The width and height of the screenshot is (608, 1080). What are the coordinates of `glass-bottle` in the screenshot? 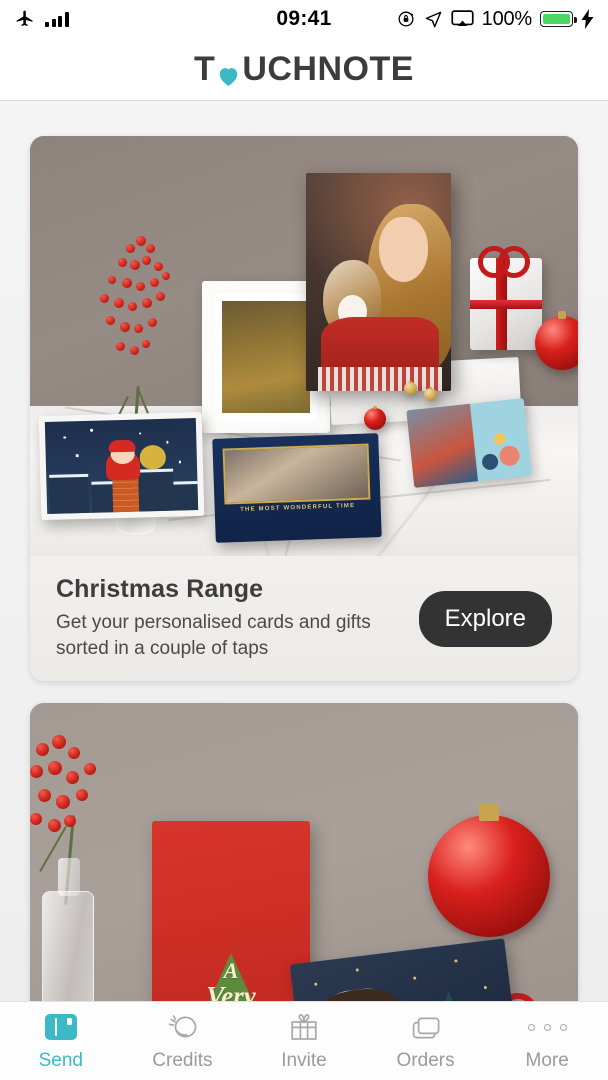 It's located at (68, 929).